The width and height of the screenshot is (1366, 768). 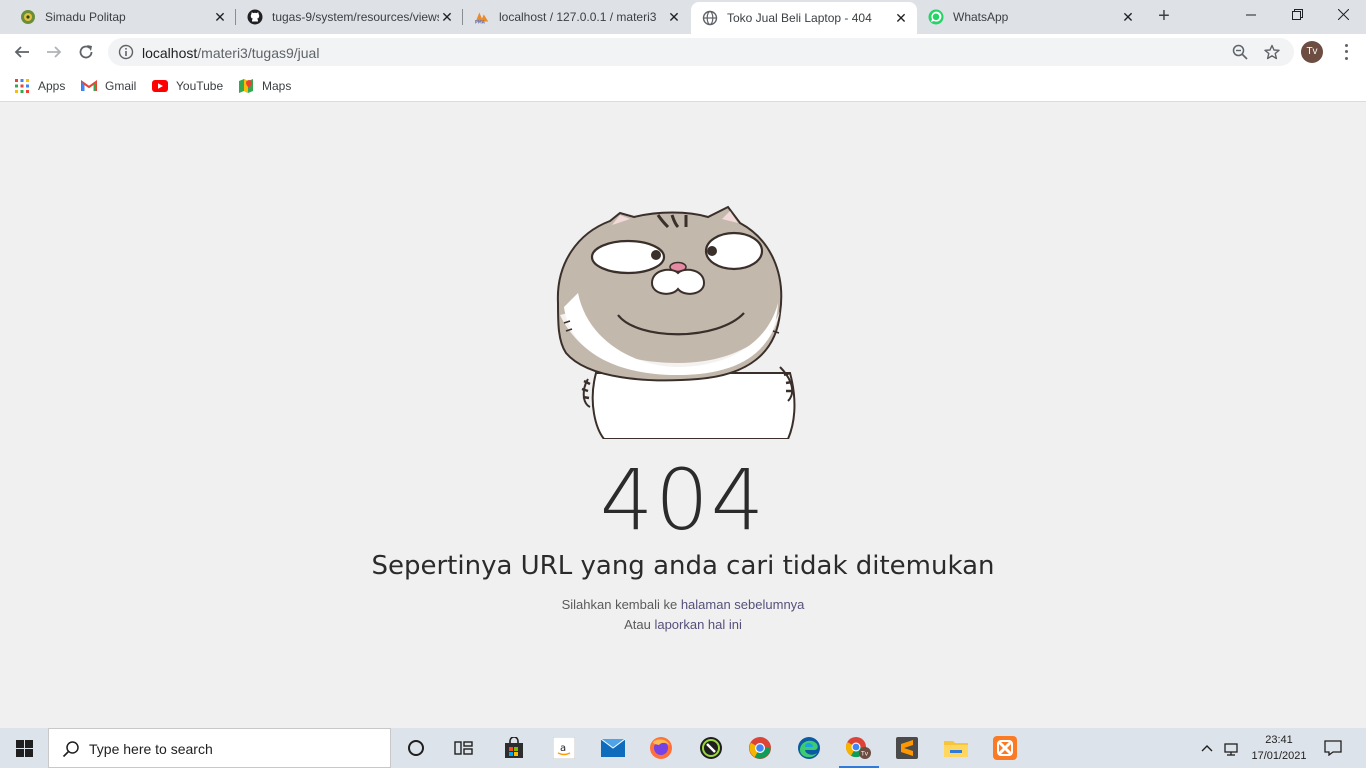 What do you see at coordinates (89, 86) in the screenshot?
I see `gmail-icon` at bounding box center [89, 86].